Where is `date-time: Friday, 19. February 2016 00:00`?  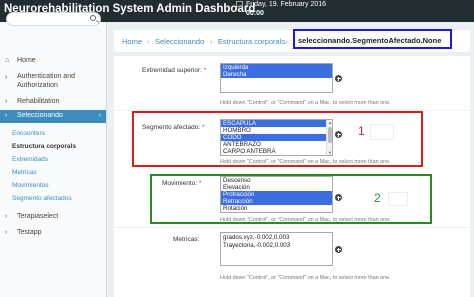
date-time: Friday, 19. February 2016 00:00 is located at coordinates (281, 9).